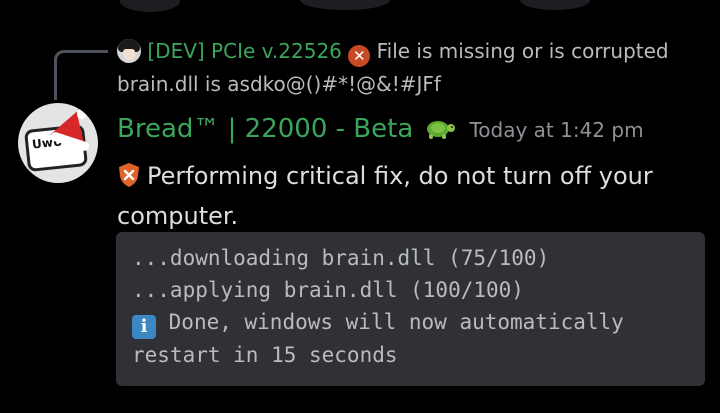 This screenshot has width=720, height=413. What do you see at coordinates (244, 51) in the screenshot?
I see `reply-author: [DEV] PCIe v.22526` at bounding box center [244, 51].